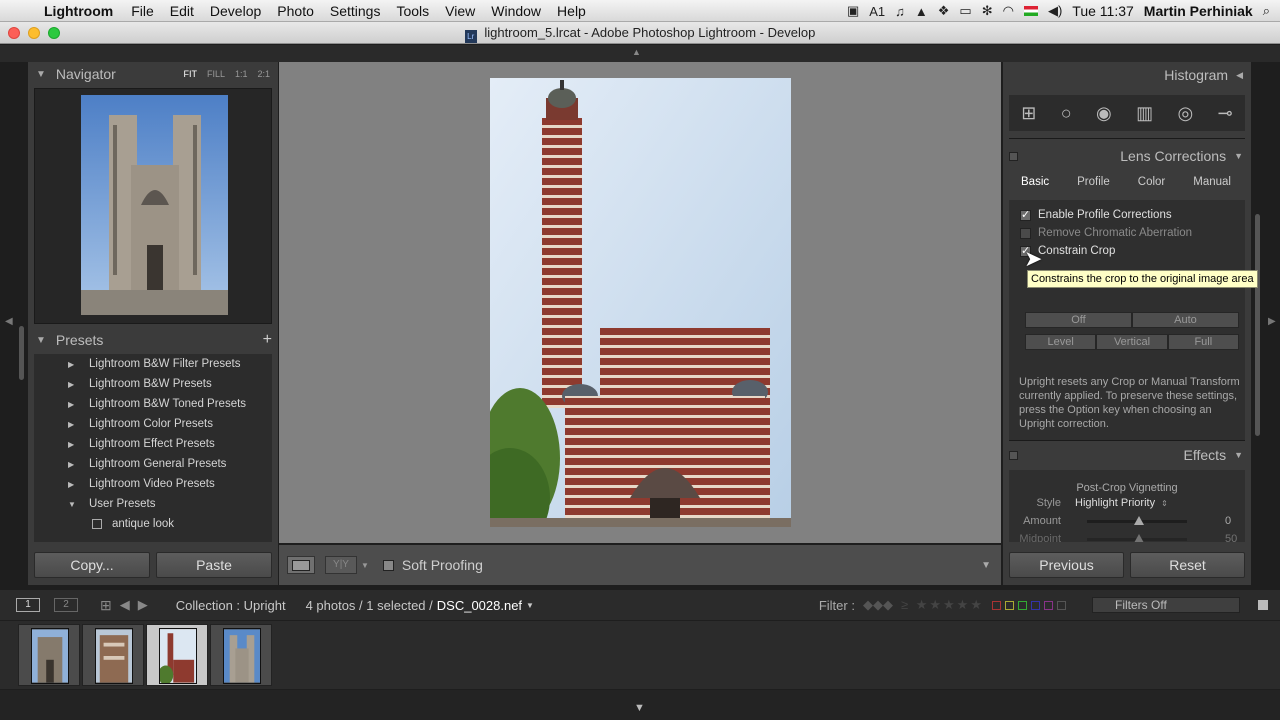 Image resolution: width=1280 pixels, height=720 pixels. What do you see at coordinates (1127, 233) in the screenshot?
I see `remove-chromatic-aberration-row: Remove Chromatic Aberration` at bounding box center [1127, 233].